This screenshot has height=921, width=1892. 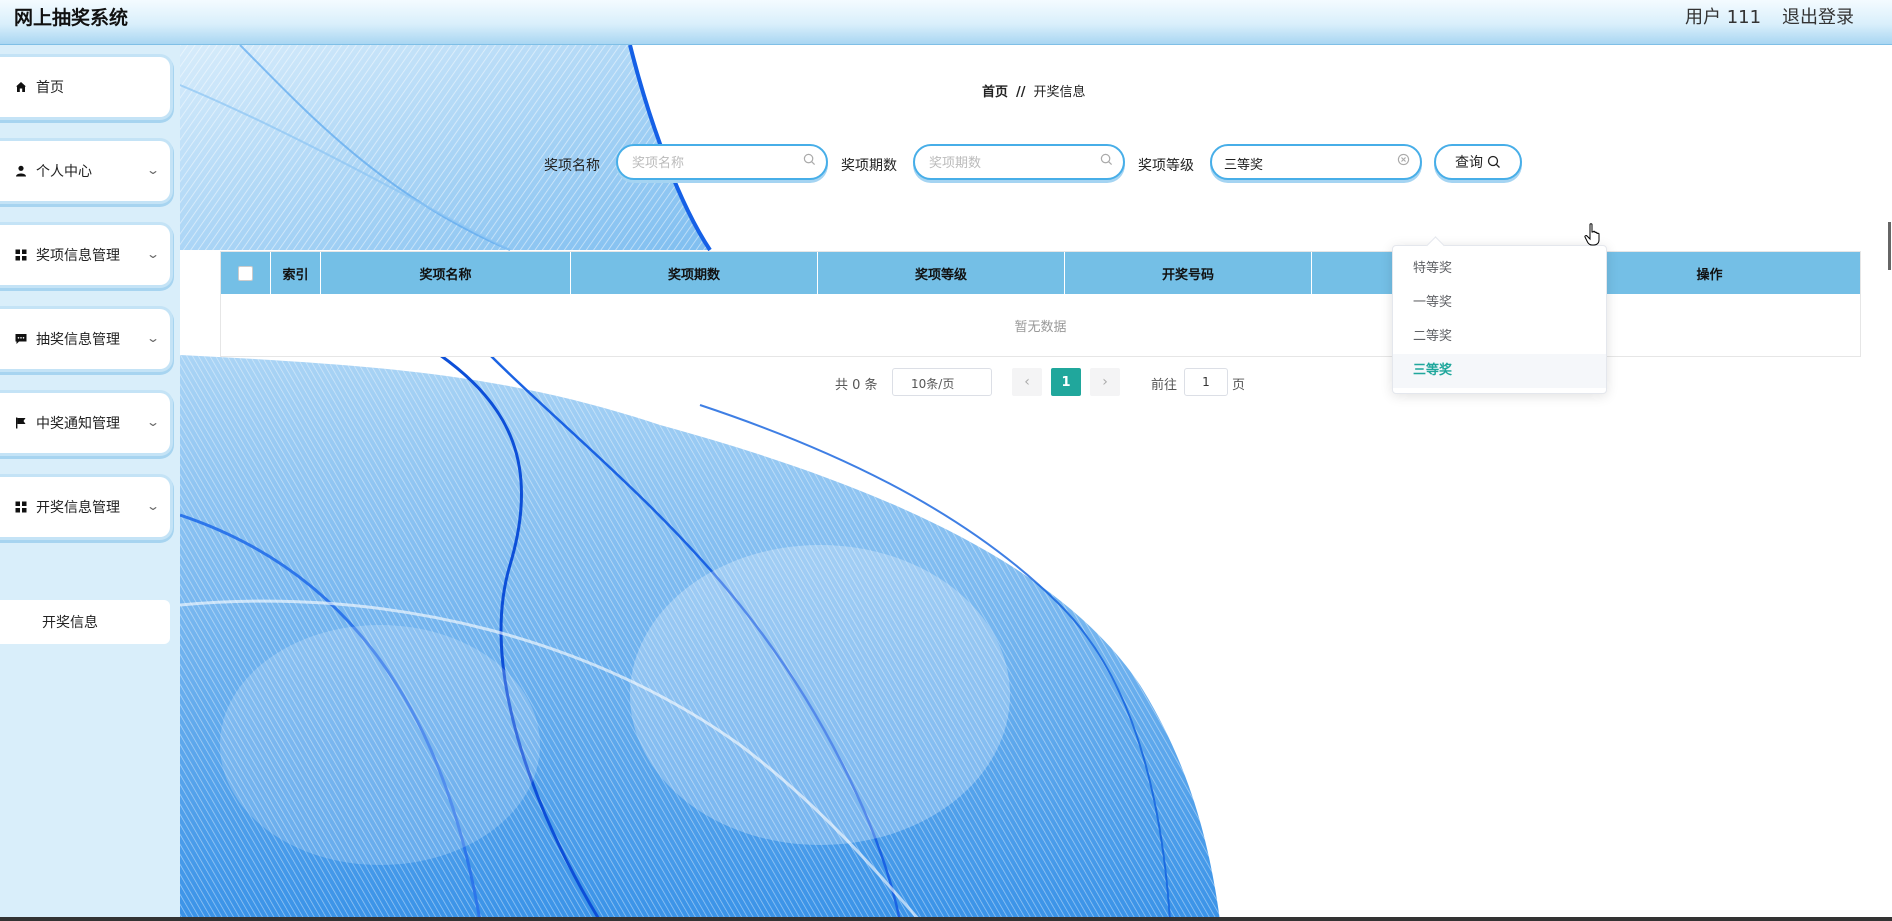 I want to click on query-button-label: 查询, so click(x=1469, y=163).